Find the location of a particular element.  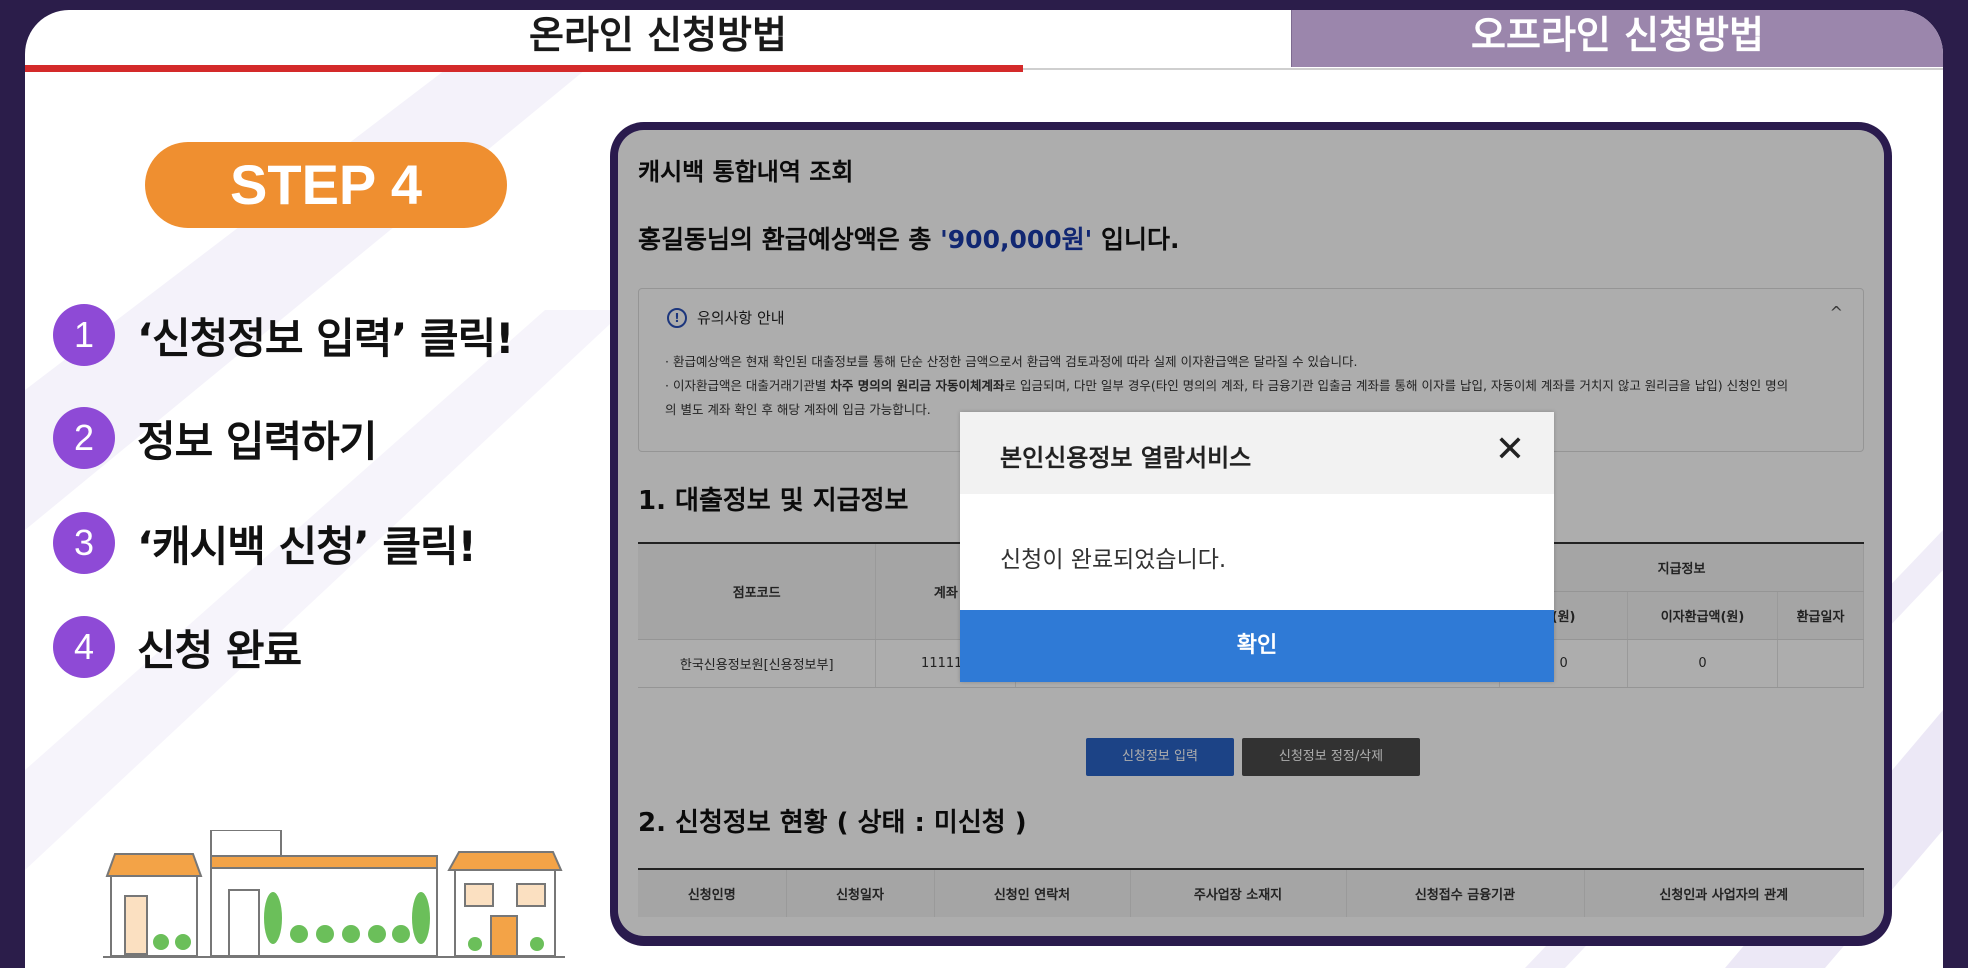

confirm-modal: 본인신용정보 열람서비스 ✕ 신청이 완료되었습니다. 확인 is located at coordinates (1257, 547).